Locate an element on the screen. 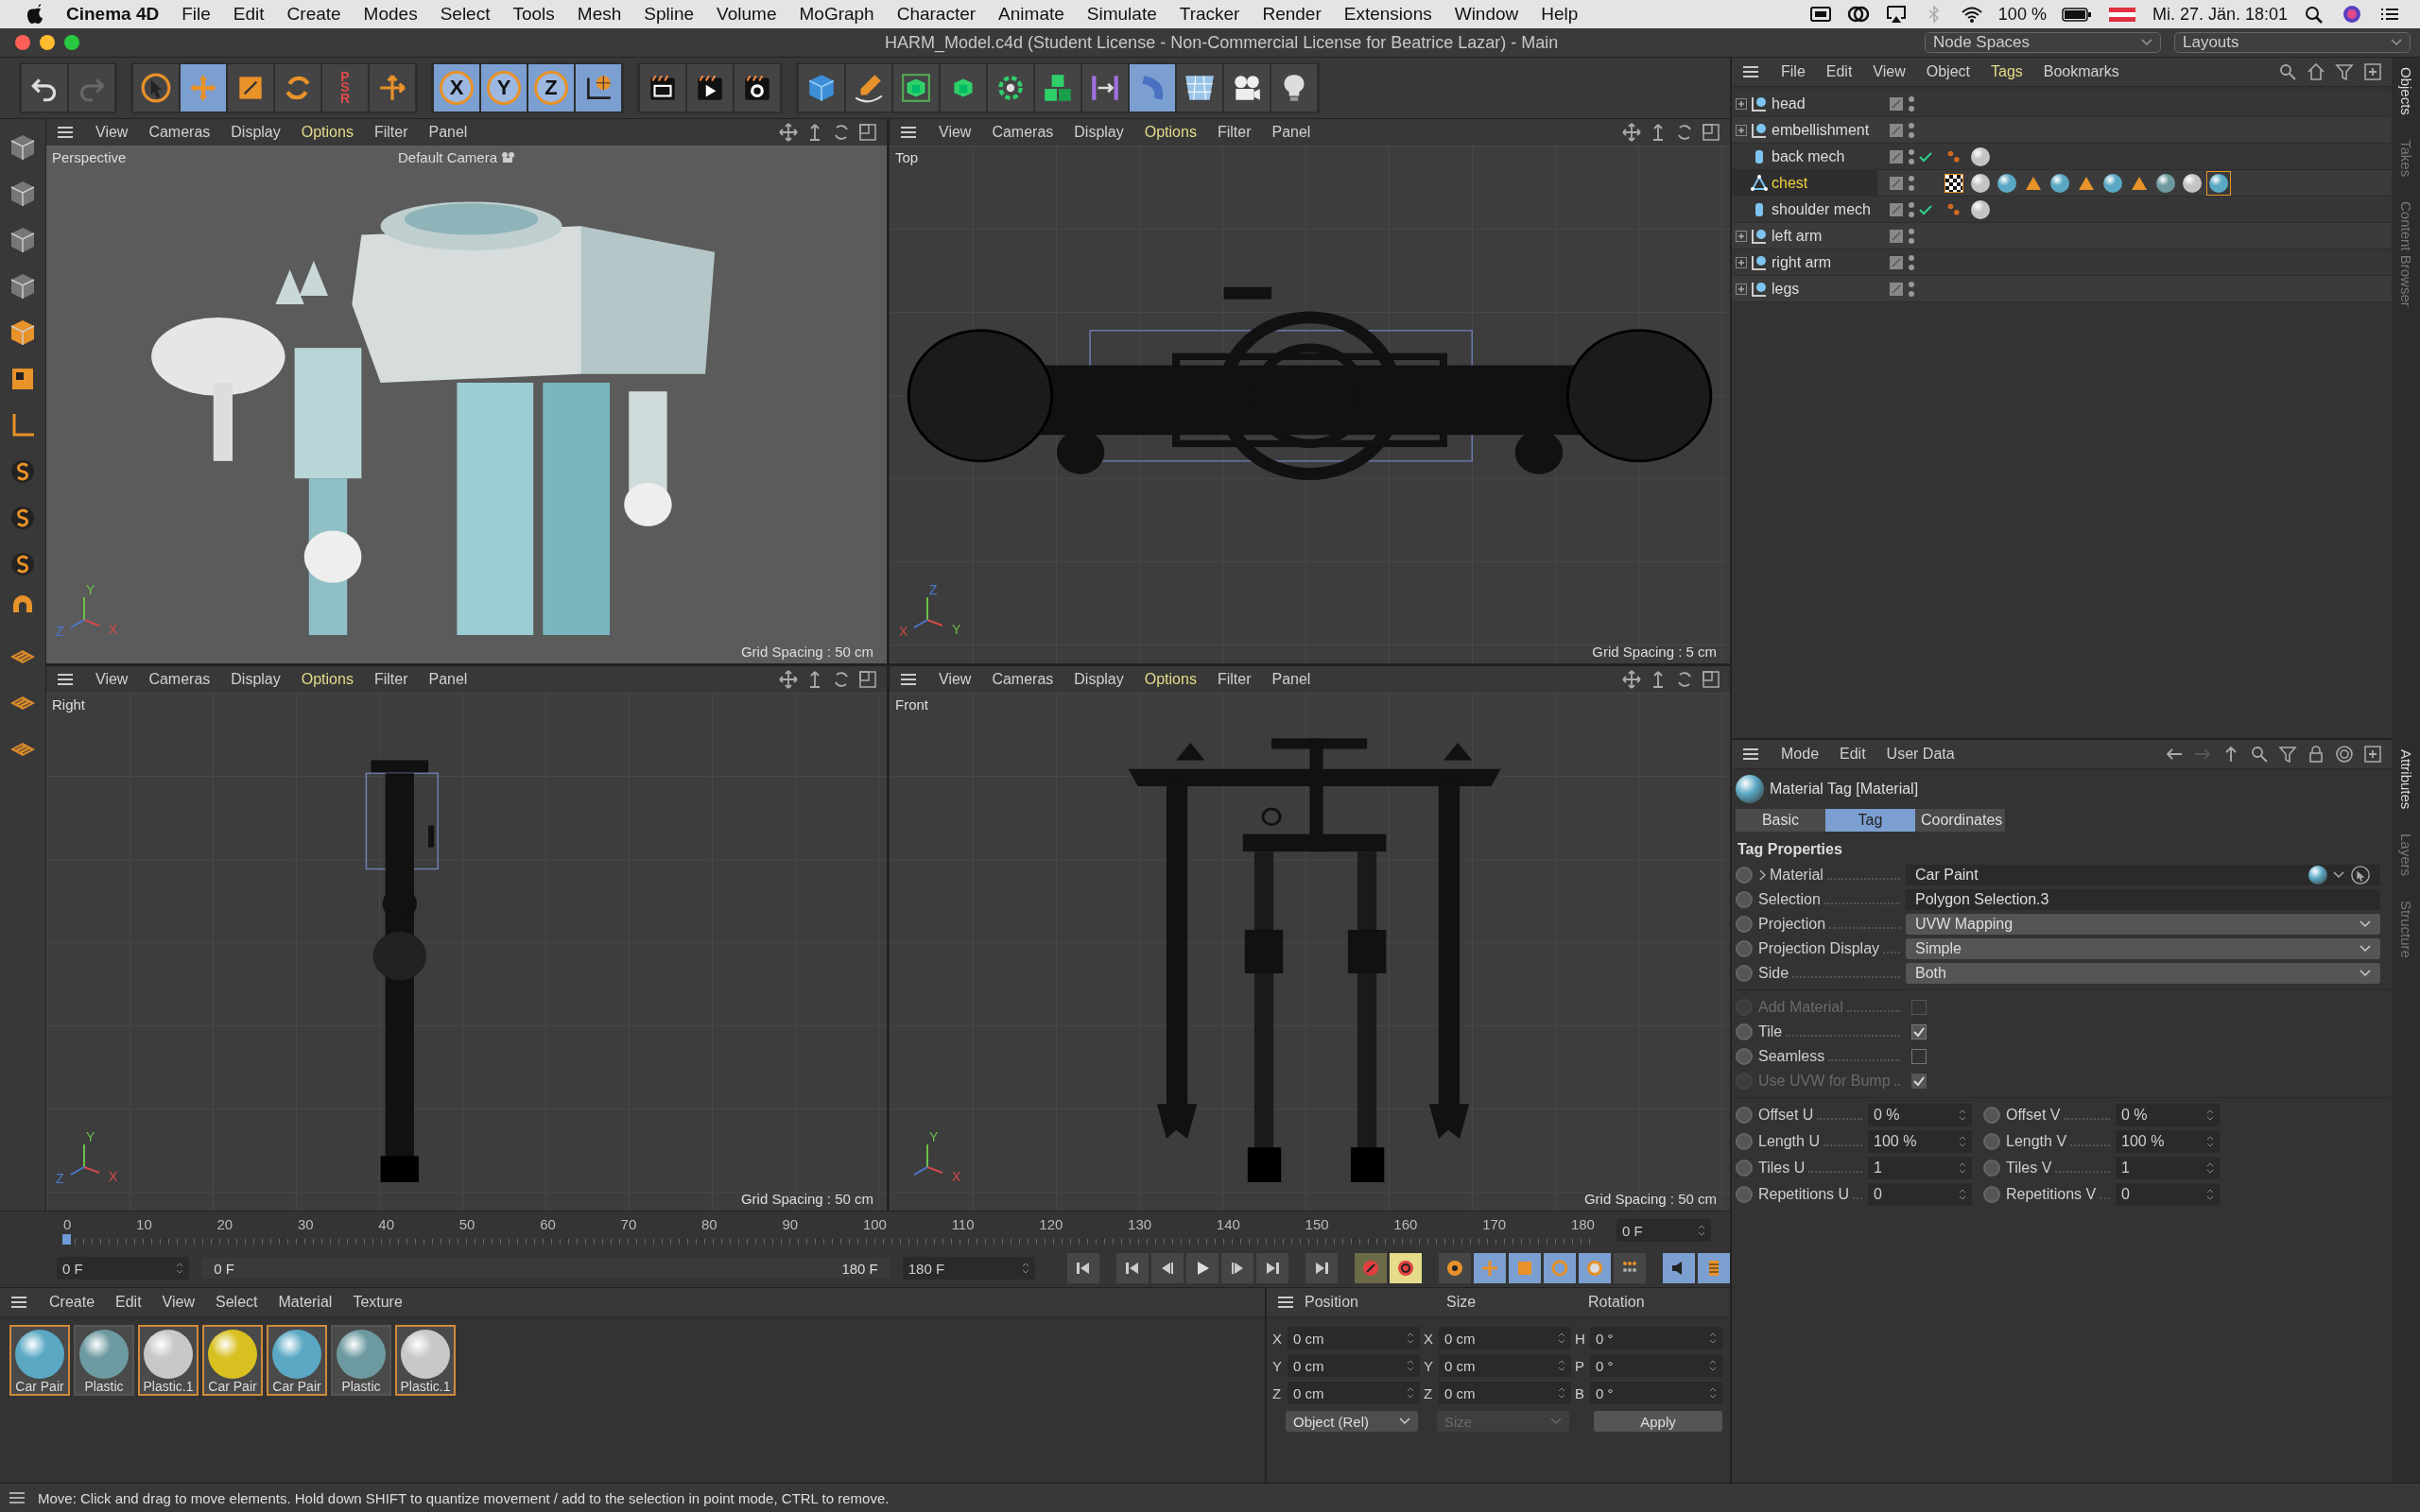 This screenshot has width=2420, height=1512. menubar-clock: Mi. 27. Jän. 18:01 is located at coordinates (2220, 14).